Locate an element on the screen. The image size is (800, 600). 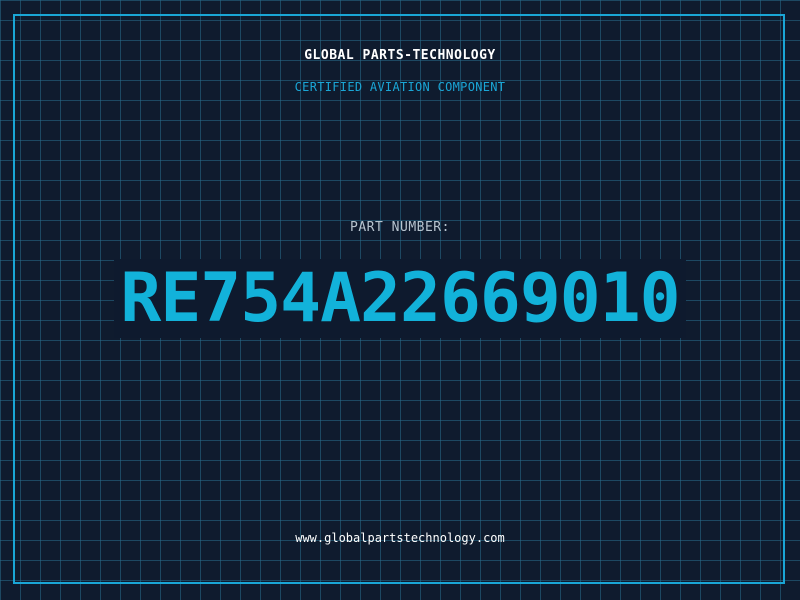
part-number-value: RE754A22669010 is located at coordinates (400, 299).